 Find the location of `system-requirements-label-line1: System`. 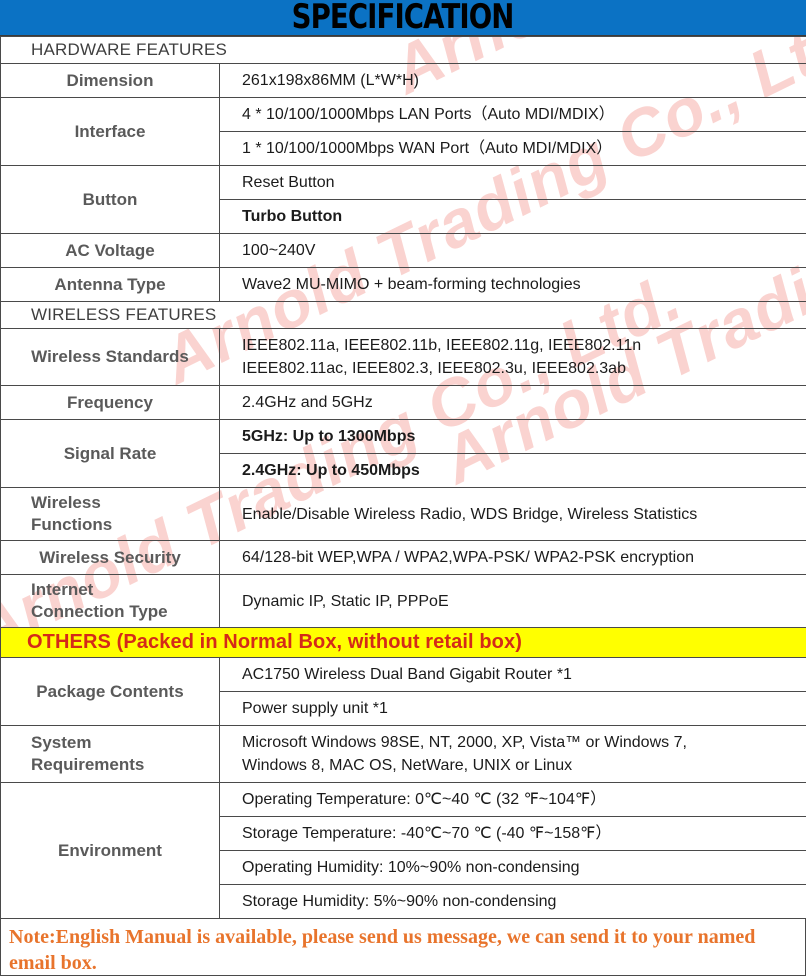

system-requirements-label-line1: System is located at coordinates (122, 743).